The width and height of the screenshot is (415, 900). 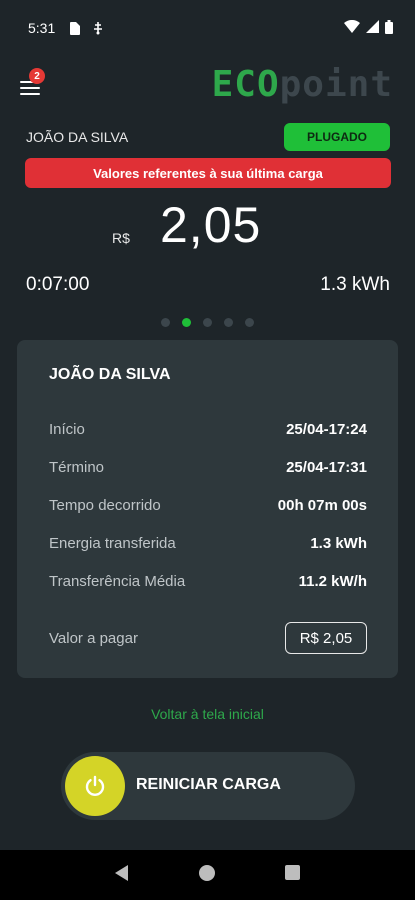 I want to click on warning-banner: Valores referentes à sua última carga, so click(x=208, y=173).